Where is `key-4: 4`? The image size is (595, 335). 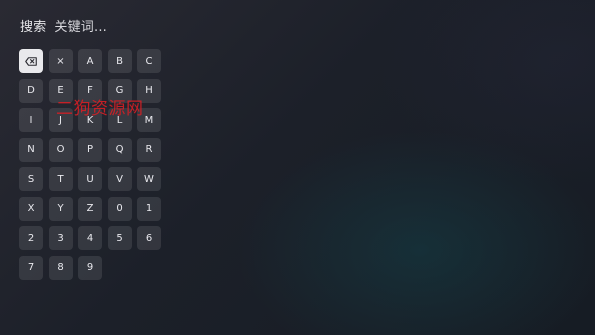 key-4: 4 is located at coordinates (90, 238).